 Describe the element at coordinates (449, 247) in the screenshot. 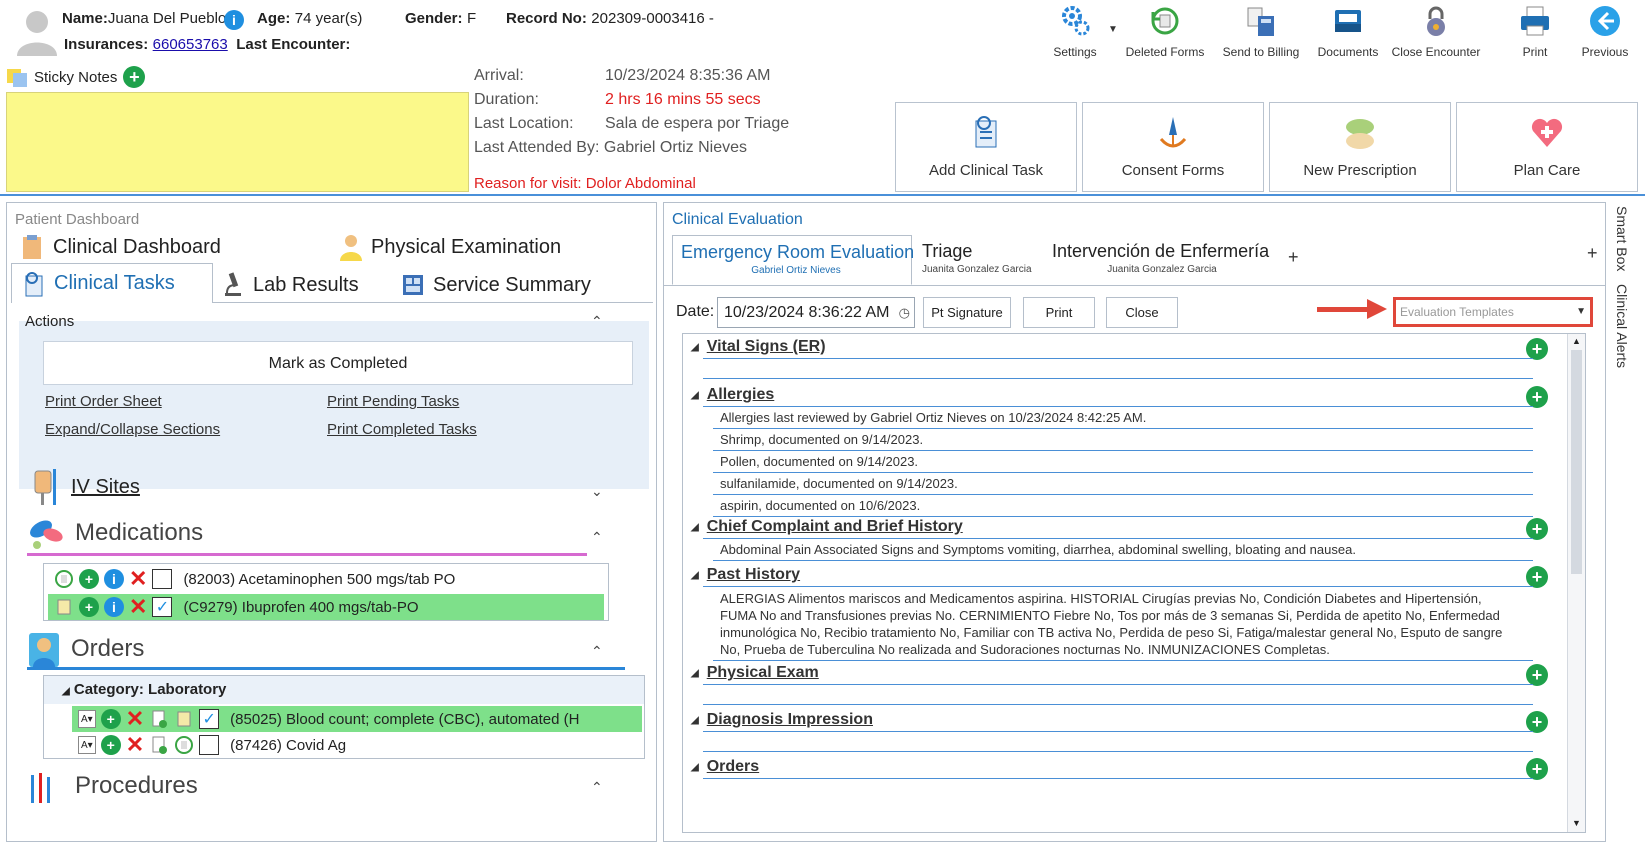

I see `tab-physical-examination: Physical Examination` at that location.